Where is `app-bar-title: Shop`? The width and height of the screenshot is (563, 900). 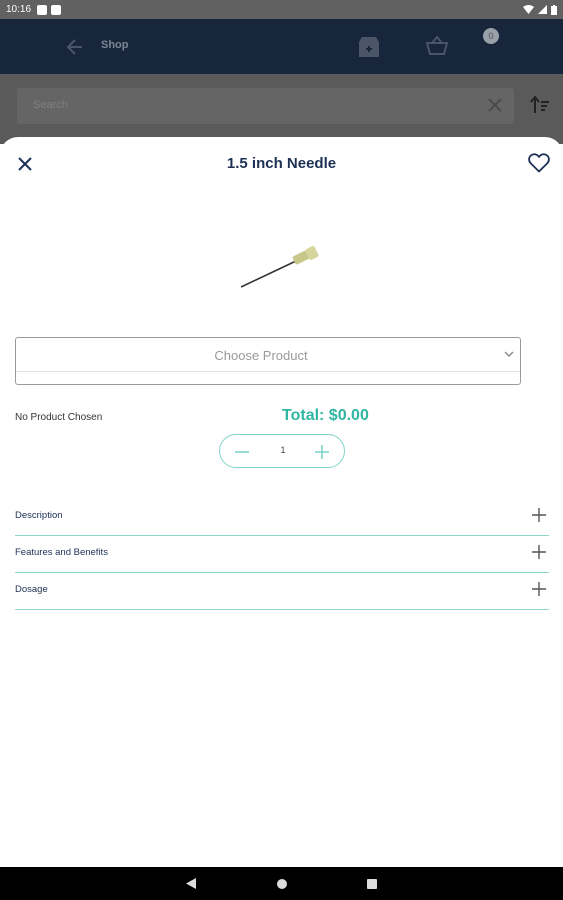 app-bar-title: Shop is located at coordinates (115, 45).